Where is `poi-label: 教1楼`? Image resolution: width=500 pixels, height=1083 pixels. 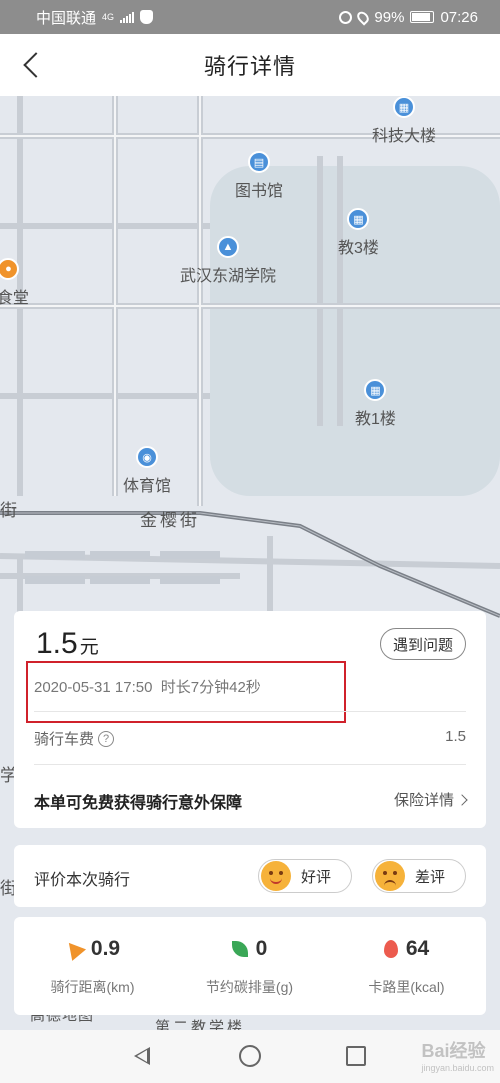
poi-label: 教1楼 is located at coordinates (375, 419).